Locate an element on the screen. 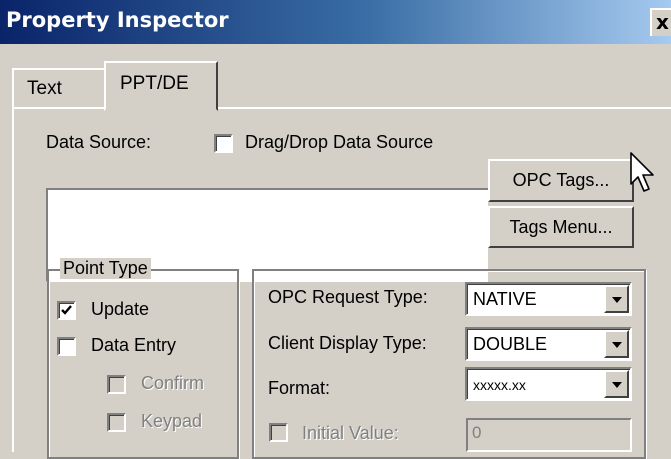 Image resolution: width=671 pixels, height=459 pixels. initial-value-checkbox is located at coordinates (278, 432).